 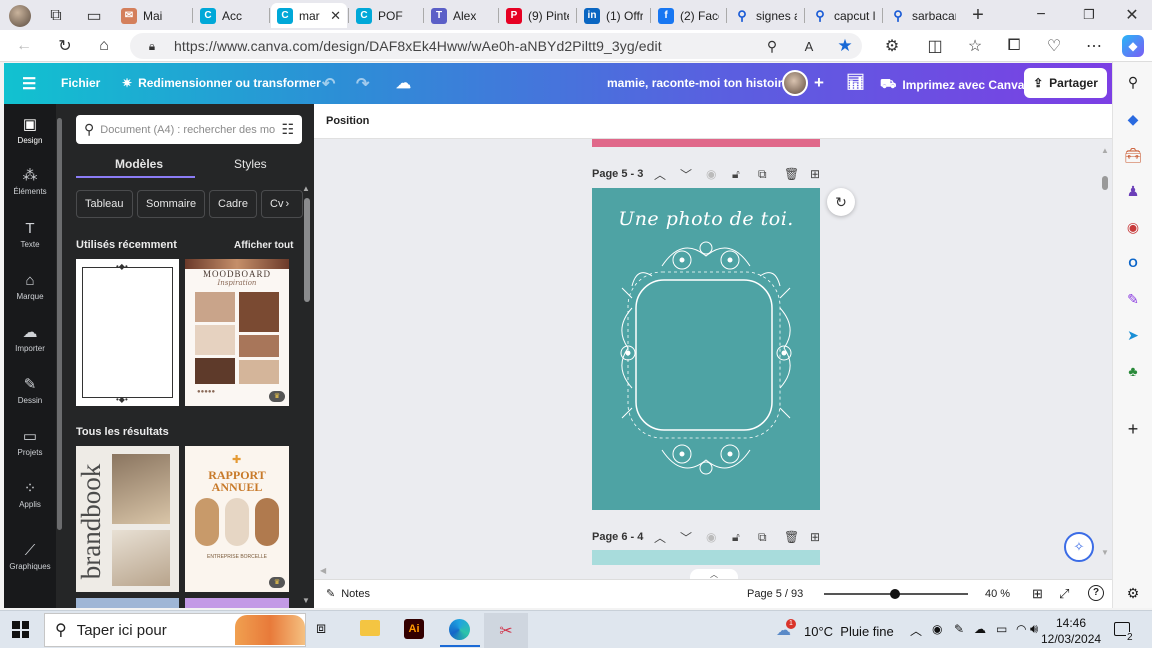 What do you see at coordinates (29, 84) in the screenshot?
I see `menu-icon: ☰` at bounding box center [29, 84].